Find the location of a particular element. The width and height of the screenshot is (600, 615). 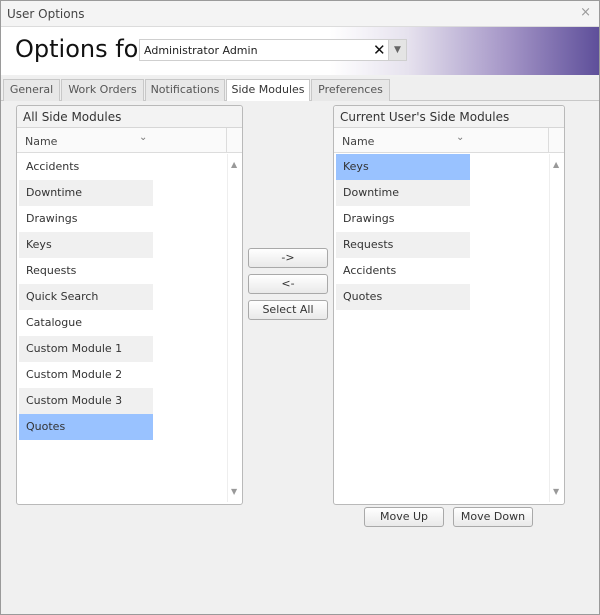

clear-icon: ✕ is located at coordinates (379, 50).